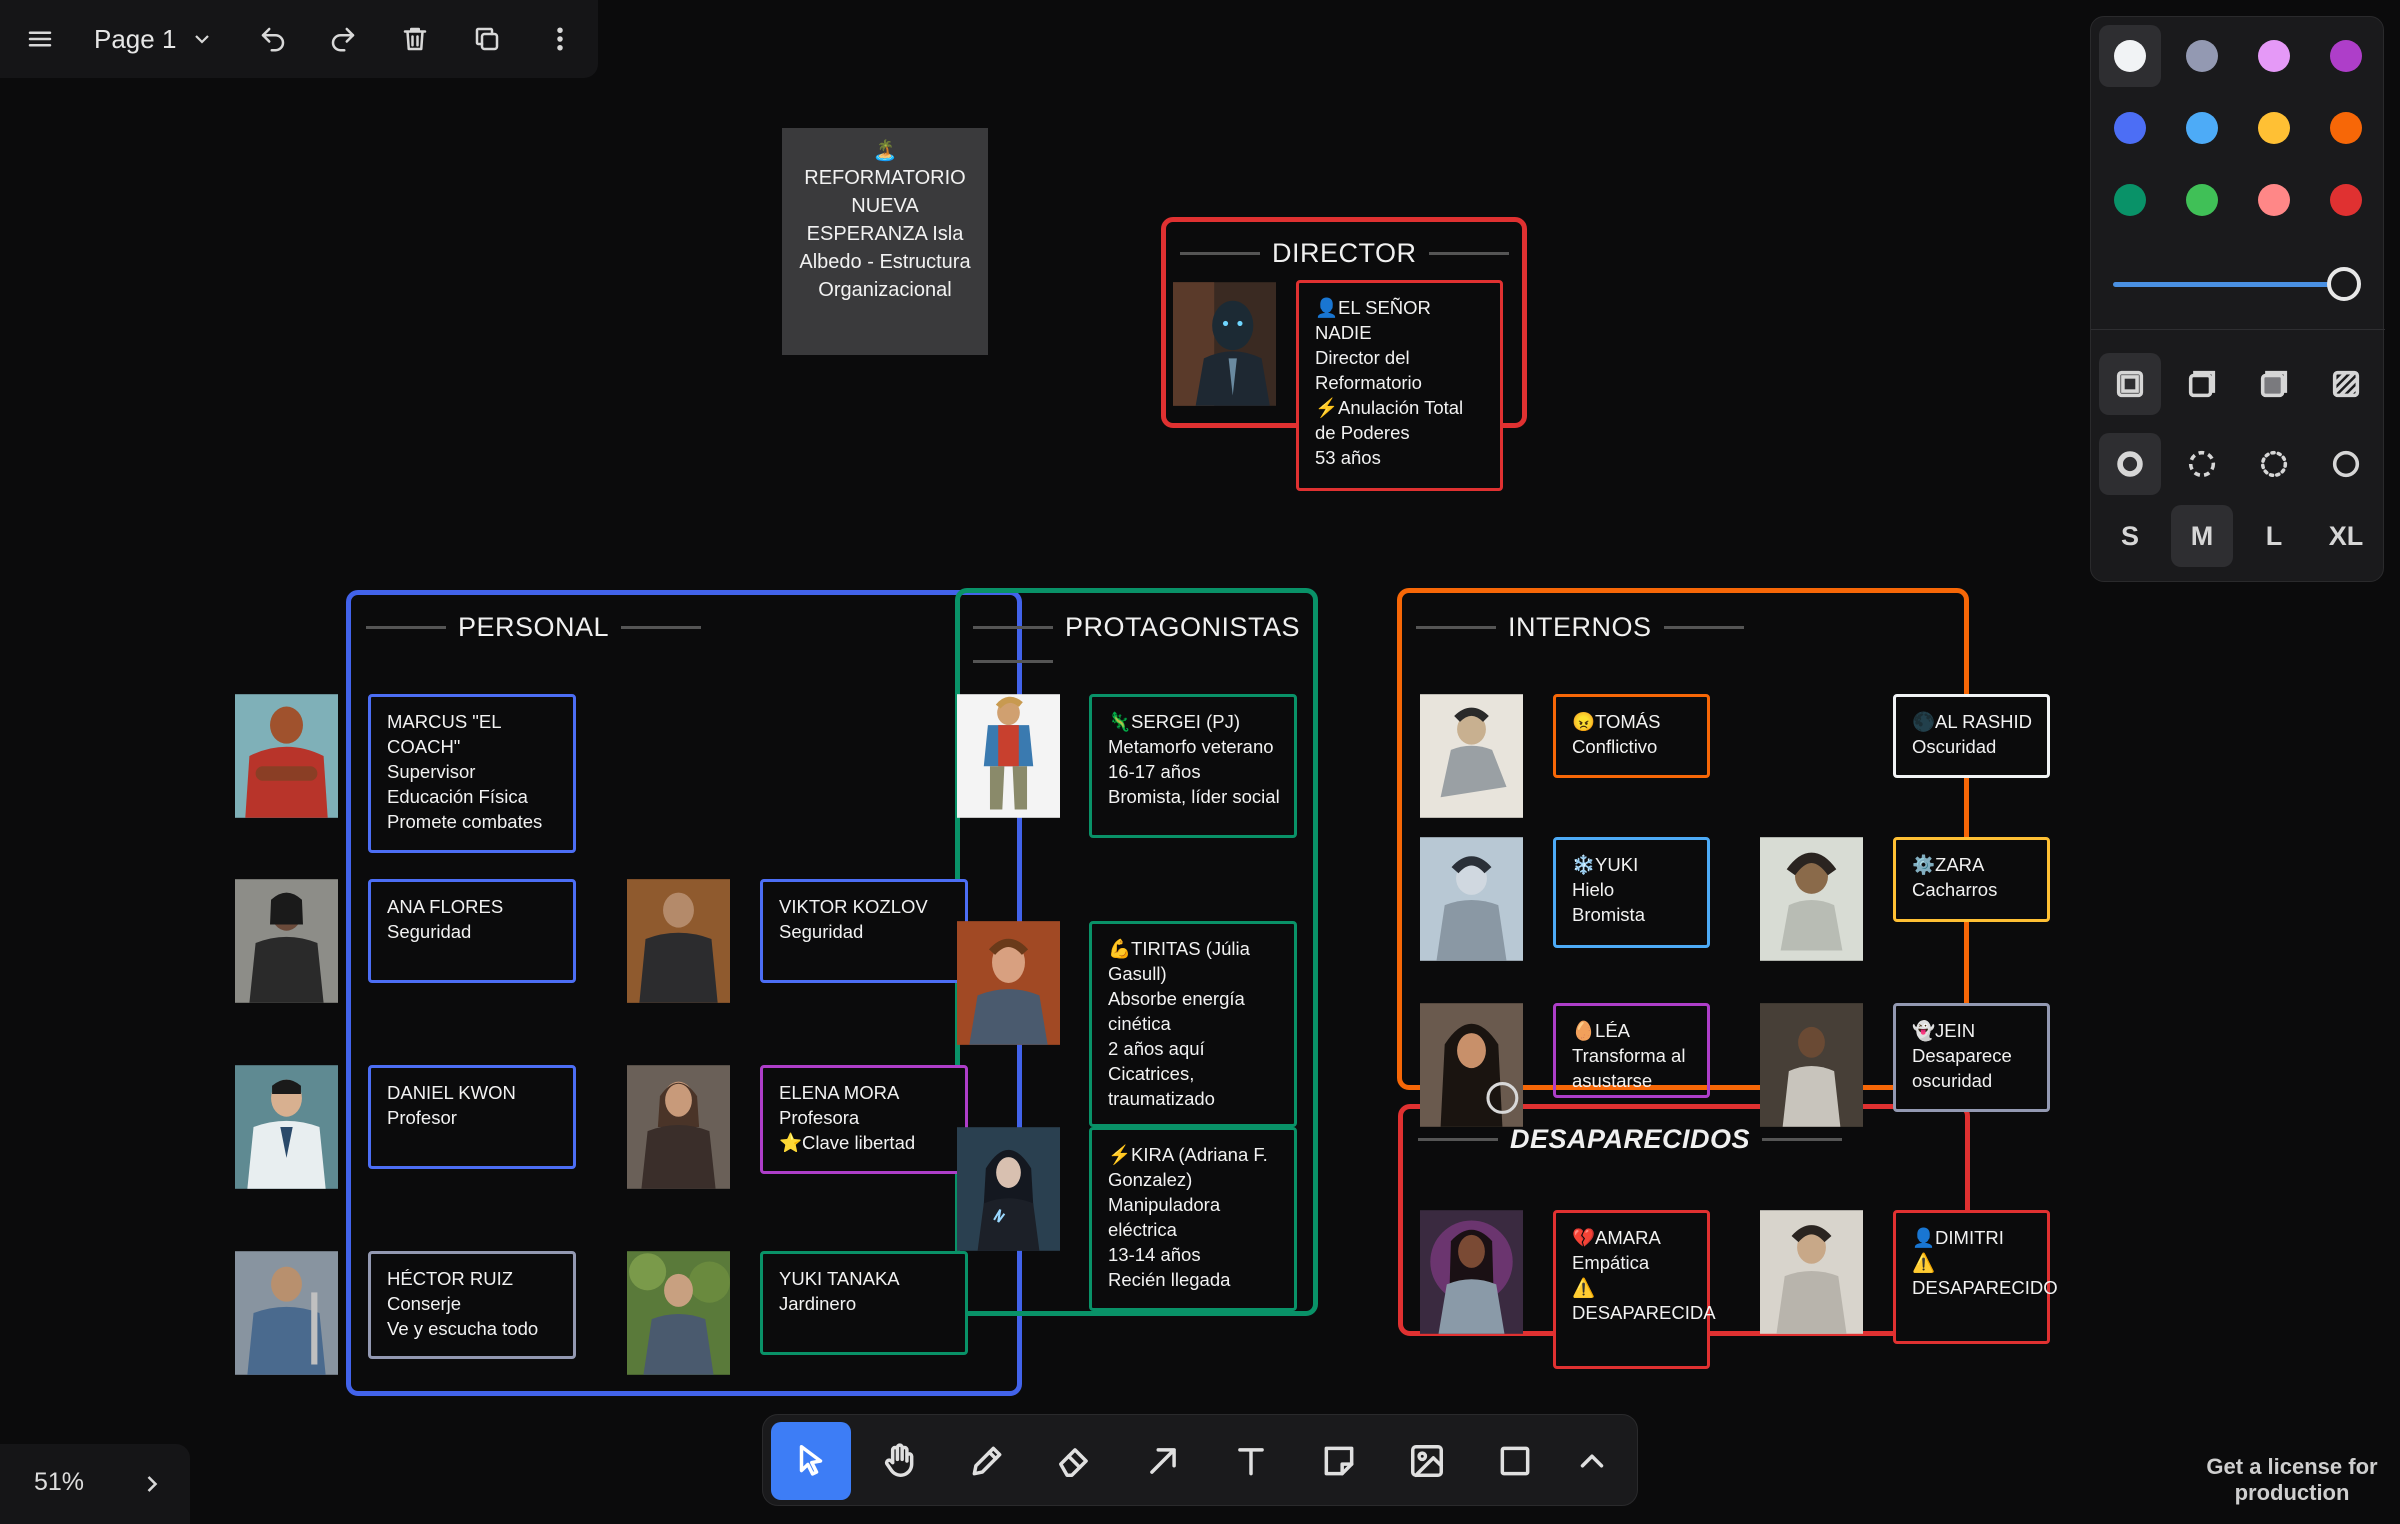  Describe the element at coordinates (1811, 899) in the screenshot. I see `photo-zara` at that location.